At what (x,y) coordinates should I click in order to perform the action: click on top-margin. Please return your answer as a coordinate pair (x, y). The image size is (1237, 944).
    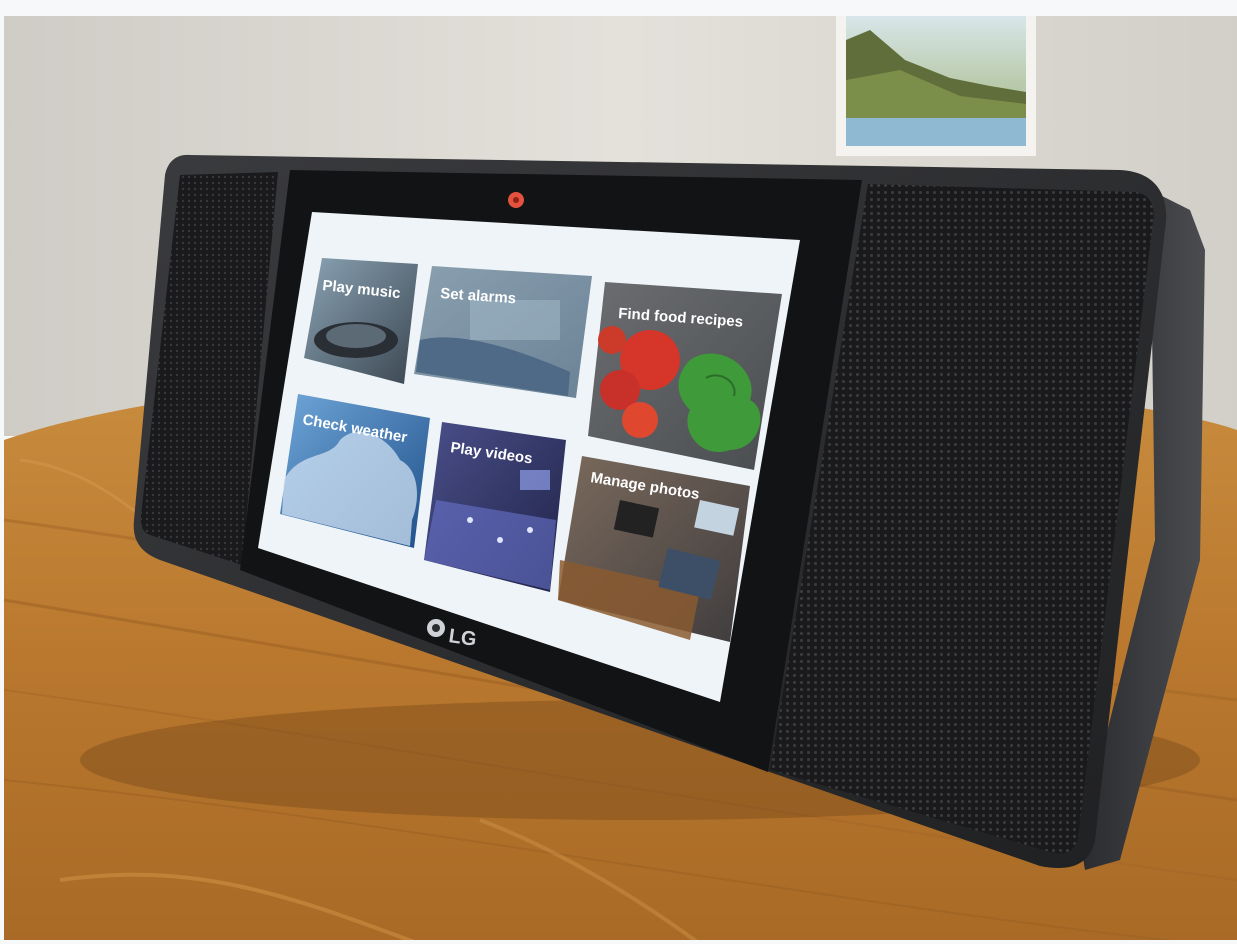
    Looking at the image, I should click on (618, 8).